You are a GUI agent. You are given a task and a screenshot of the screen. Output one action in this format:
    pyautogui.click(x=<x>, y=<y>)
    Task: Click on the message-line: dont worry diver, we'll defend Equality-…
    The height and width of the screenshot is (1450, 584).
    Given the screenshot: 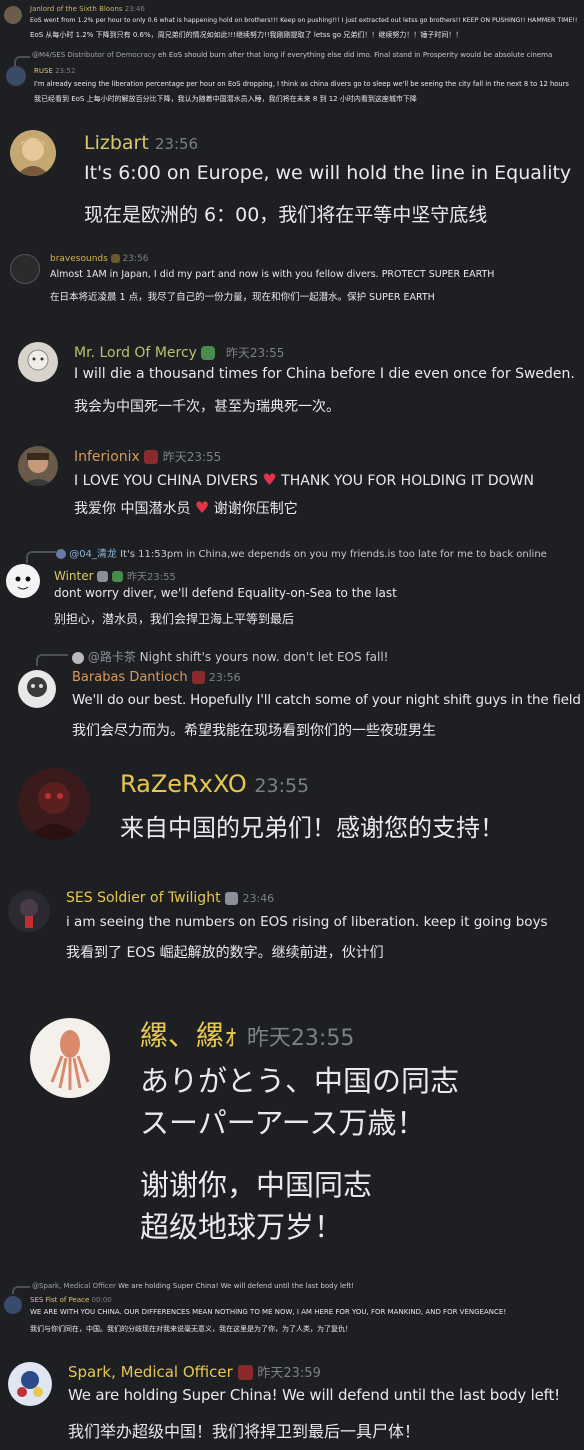 What is the action you would take?
    pyautogui.click(x=225, y=593)
    